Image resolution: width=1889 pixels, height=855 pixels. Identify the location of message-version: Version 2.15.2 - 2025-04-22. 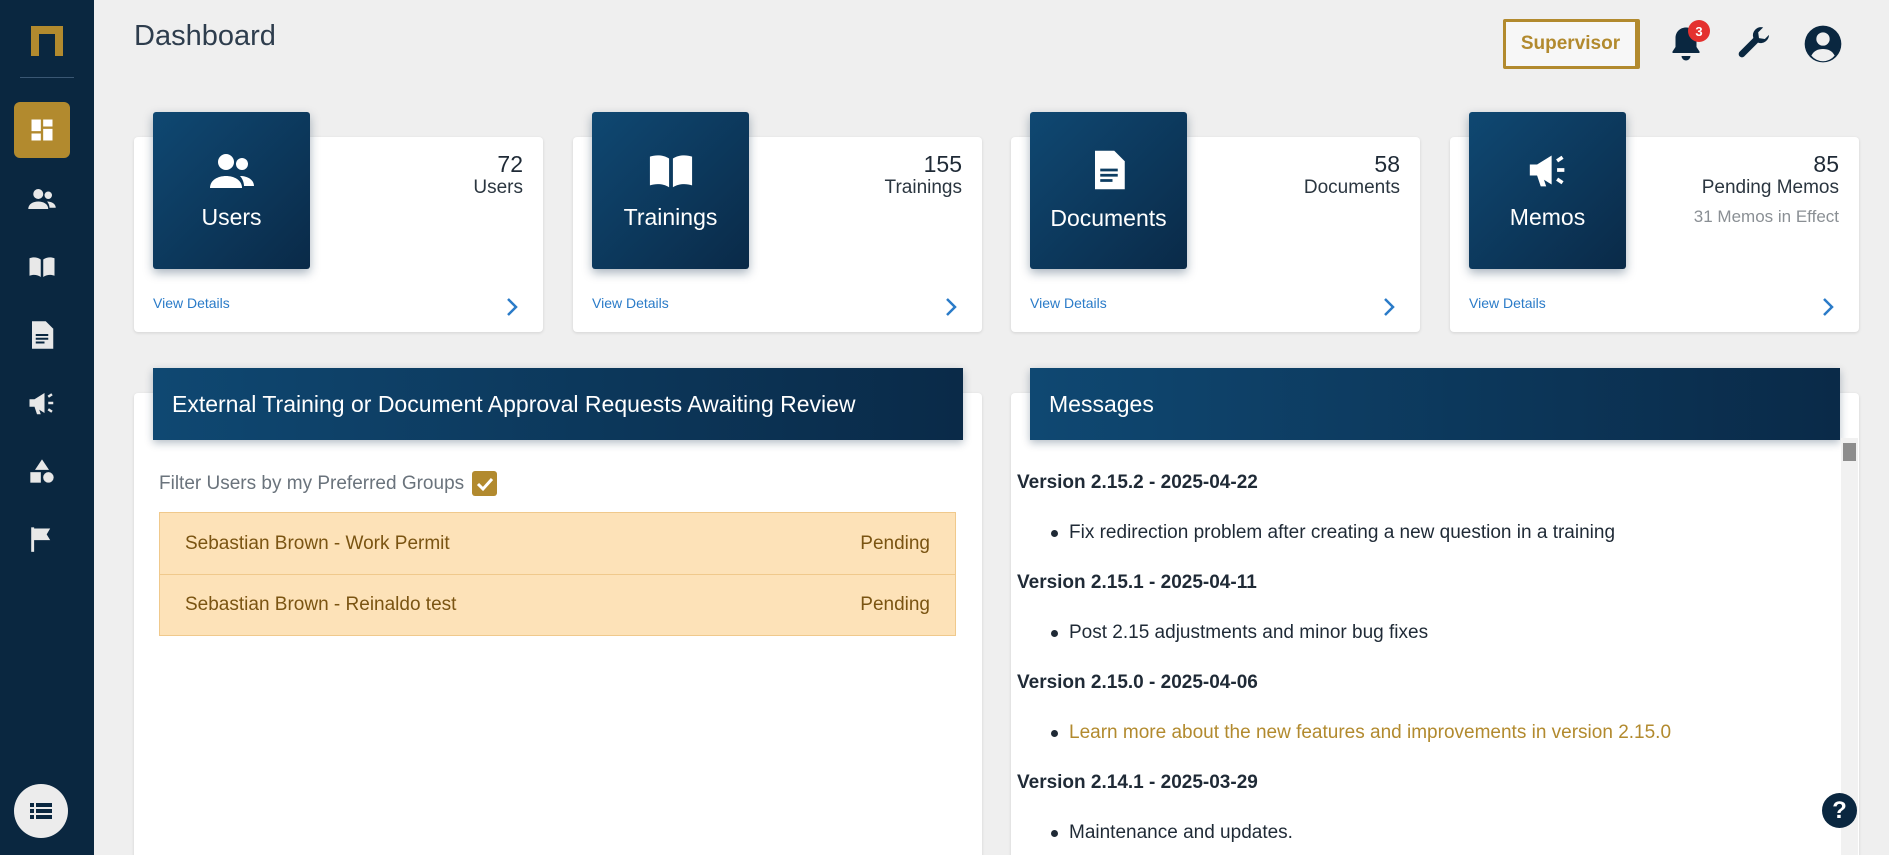
(1137, 482).